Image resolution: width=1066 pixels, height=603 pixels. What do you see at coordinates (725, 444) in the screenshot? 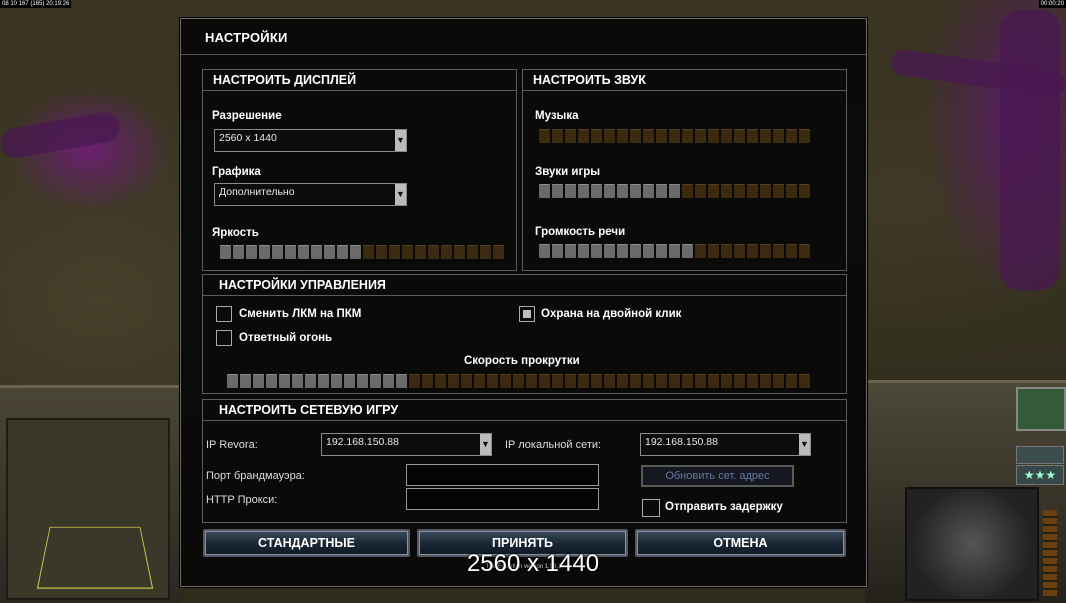
I see `ip-local-dropdown: 192.168.150.88 ▼` at bounding box center [725, 444].